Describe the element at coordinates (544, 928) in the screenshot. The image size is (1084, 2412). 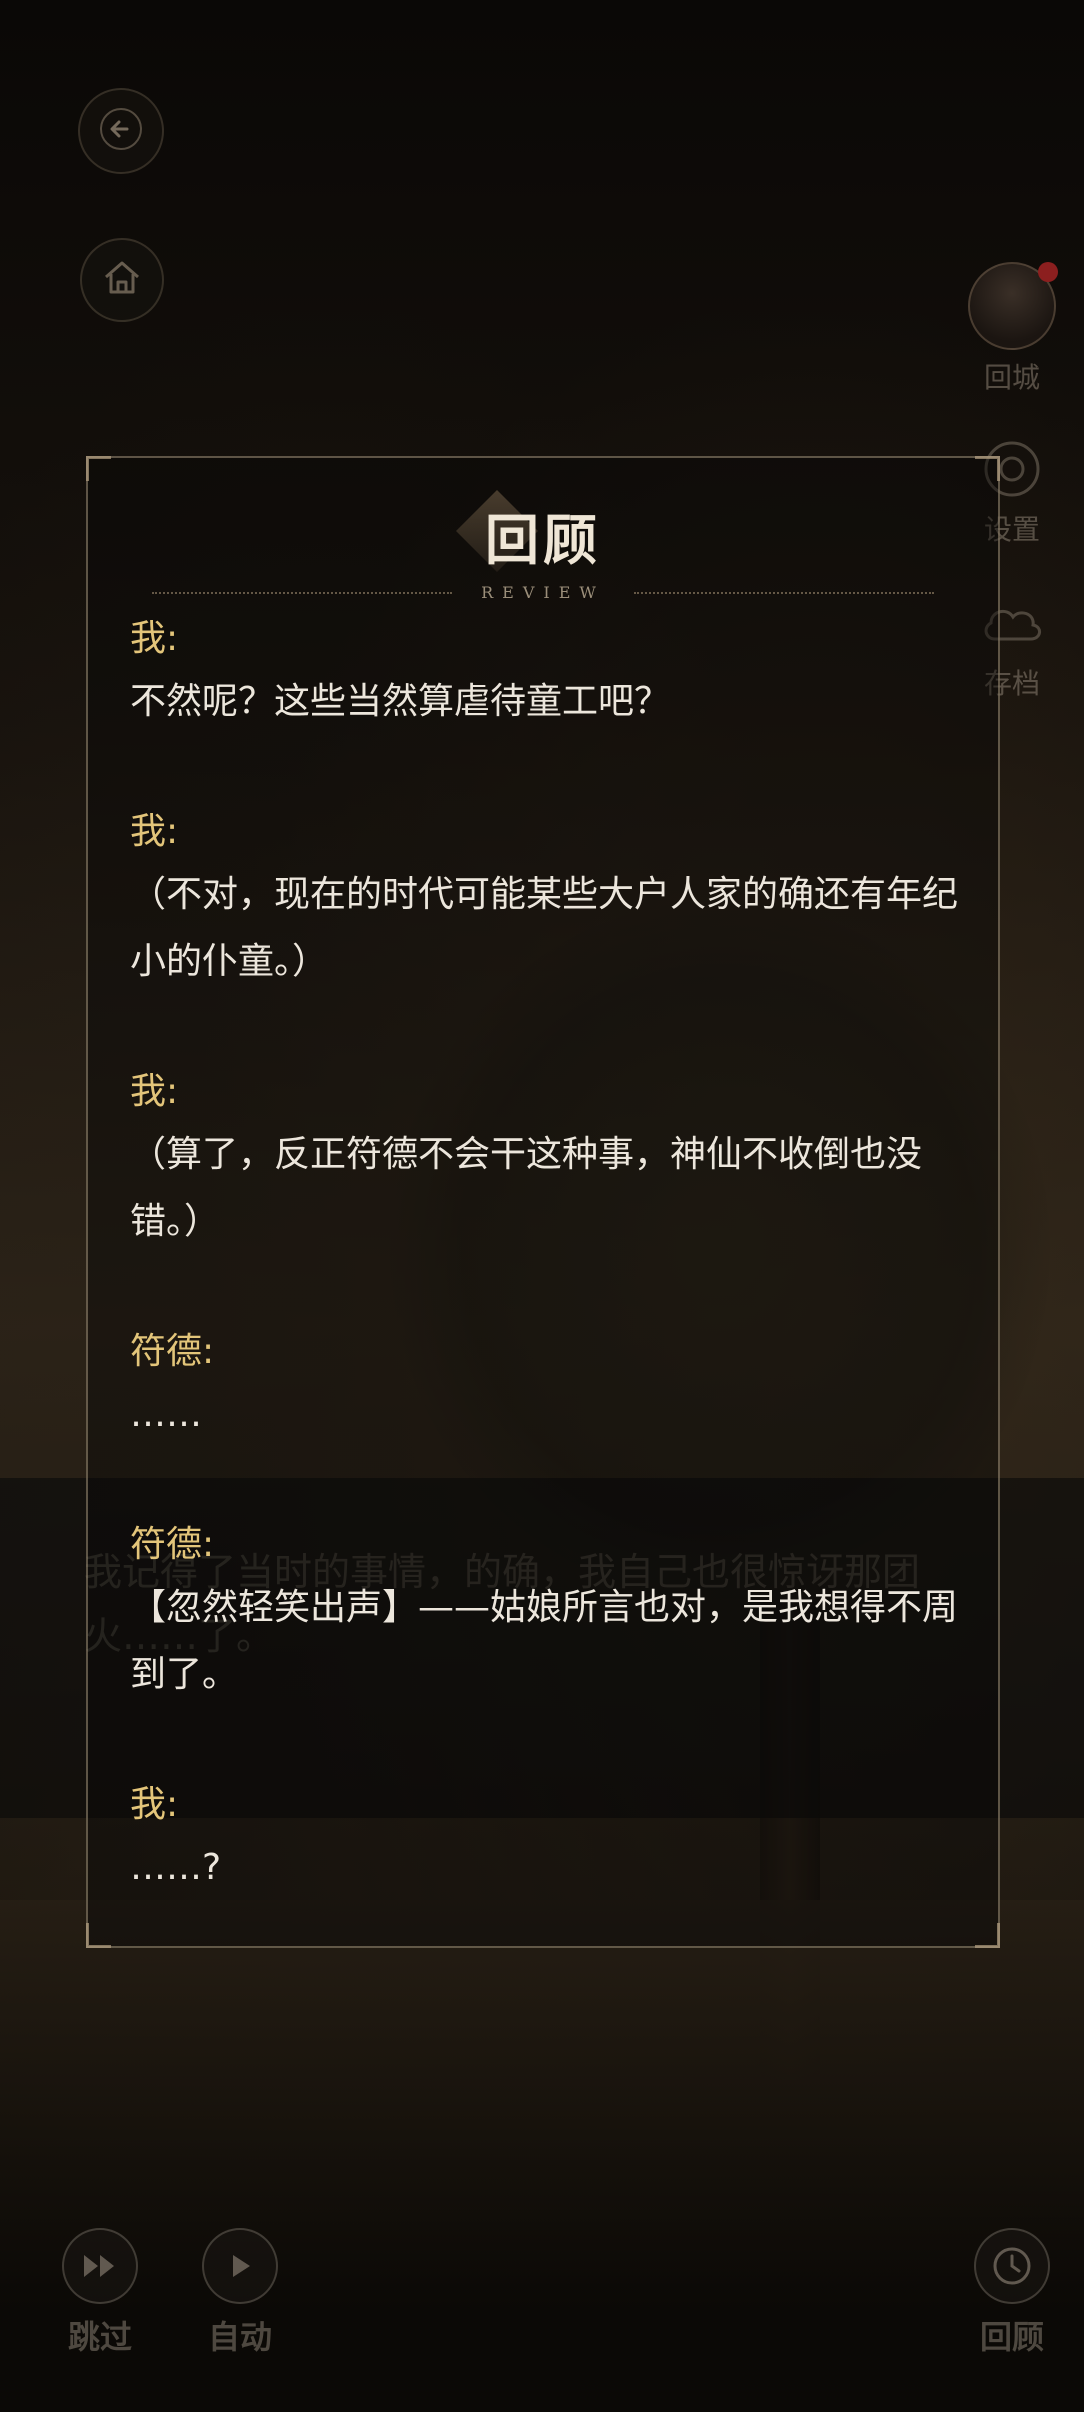
I see `dialogue-text: （不对，现在的时代可能某些大户人家的确还有年纪小的仆童。）` at that location.